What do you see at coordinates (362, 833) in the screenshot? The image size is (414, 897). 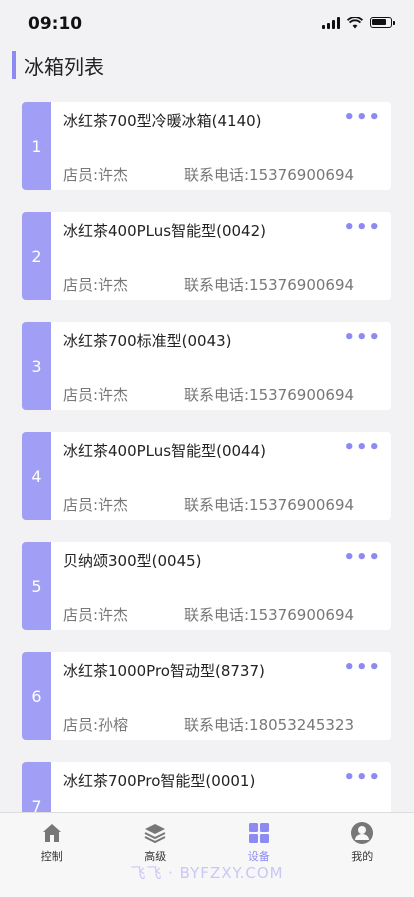 I see `user-icon` at bounding box center [362, 833].